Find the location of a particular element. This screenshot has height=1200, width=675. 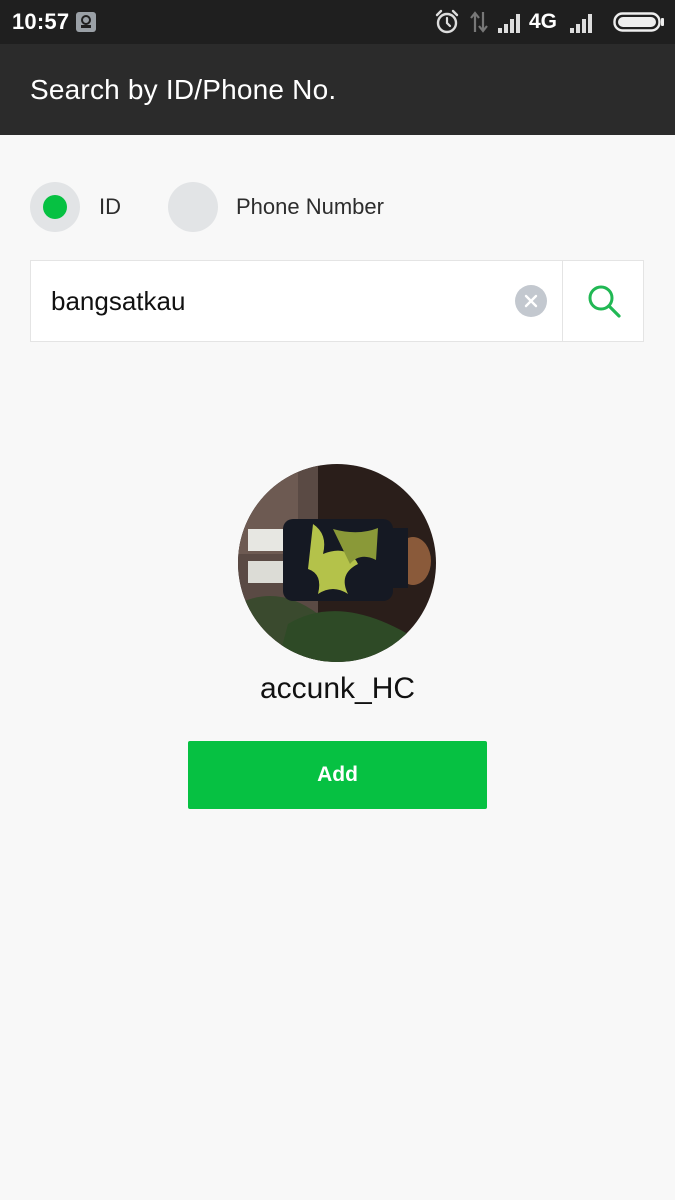

search-box is located at coordinates (337, 301).